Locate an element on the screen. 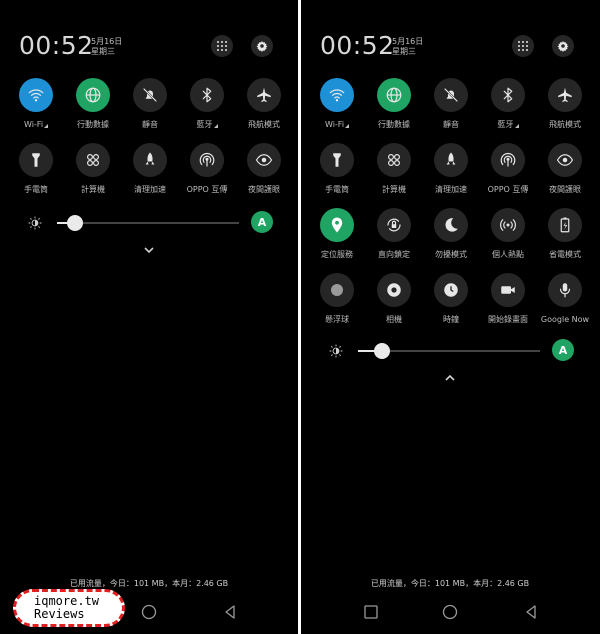  tile-battery: 省電模式 is located at coordinates (565, 234).